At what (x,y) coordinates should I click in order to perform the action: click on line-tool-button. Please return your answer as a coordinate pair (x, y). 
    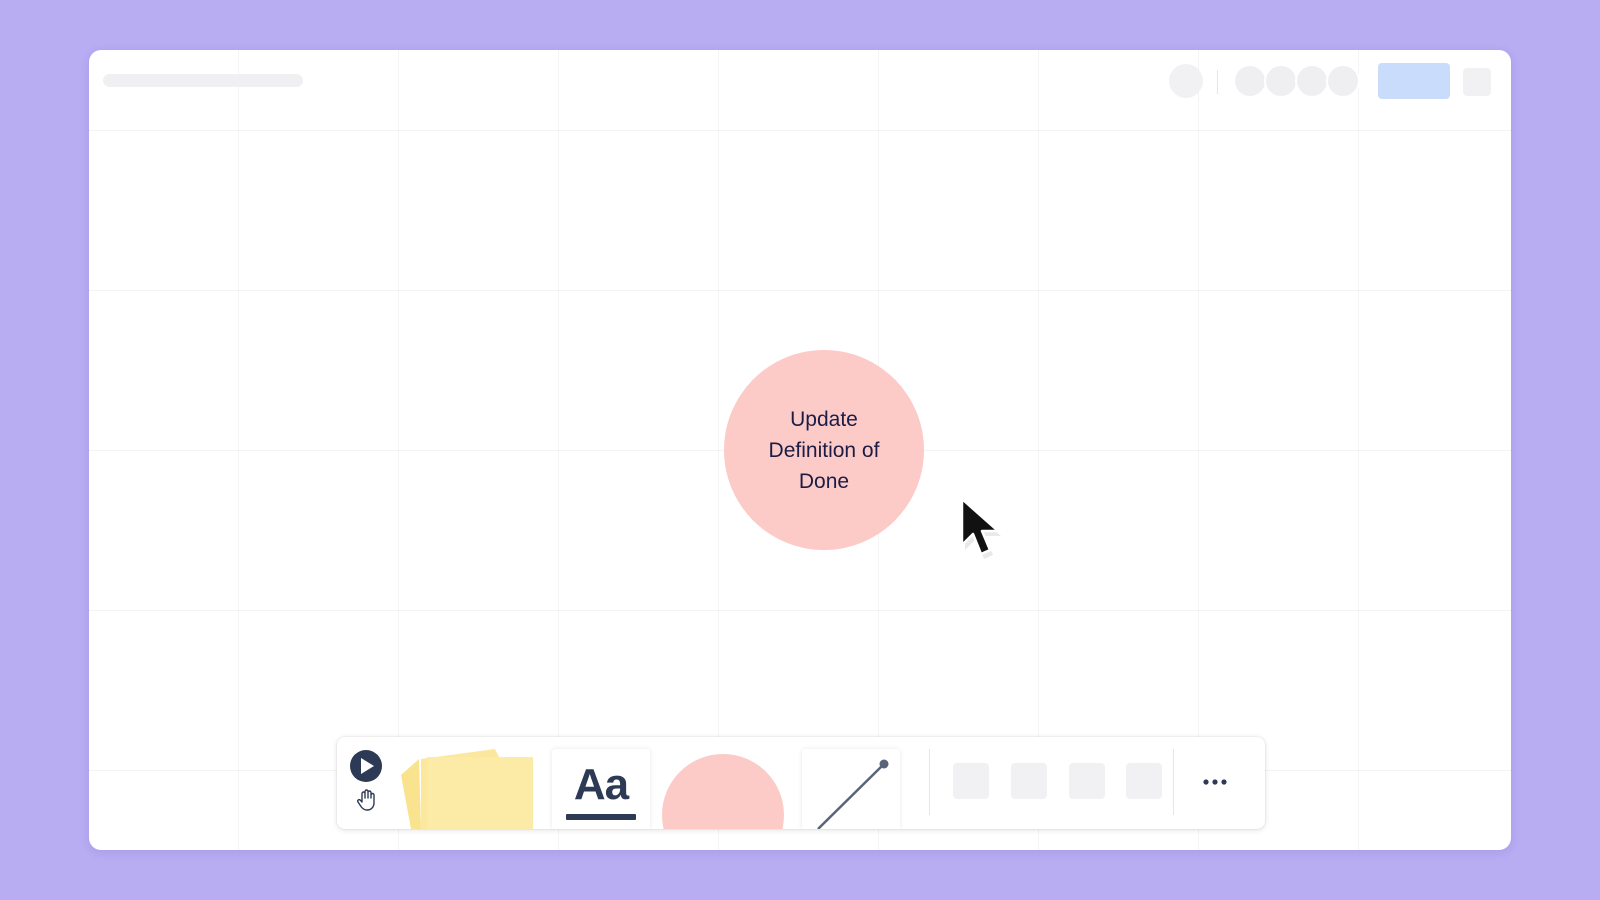
    Looking at the image, I should click on (851, 789).